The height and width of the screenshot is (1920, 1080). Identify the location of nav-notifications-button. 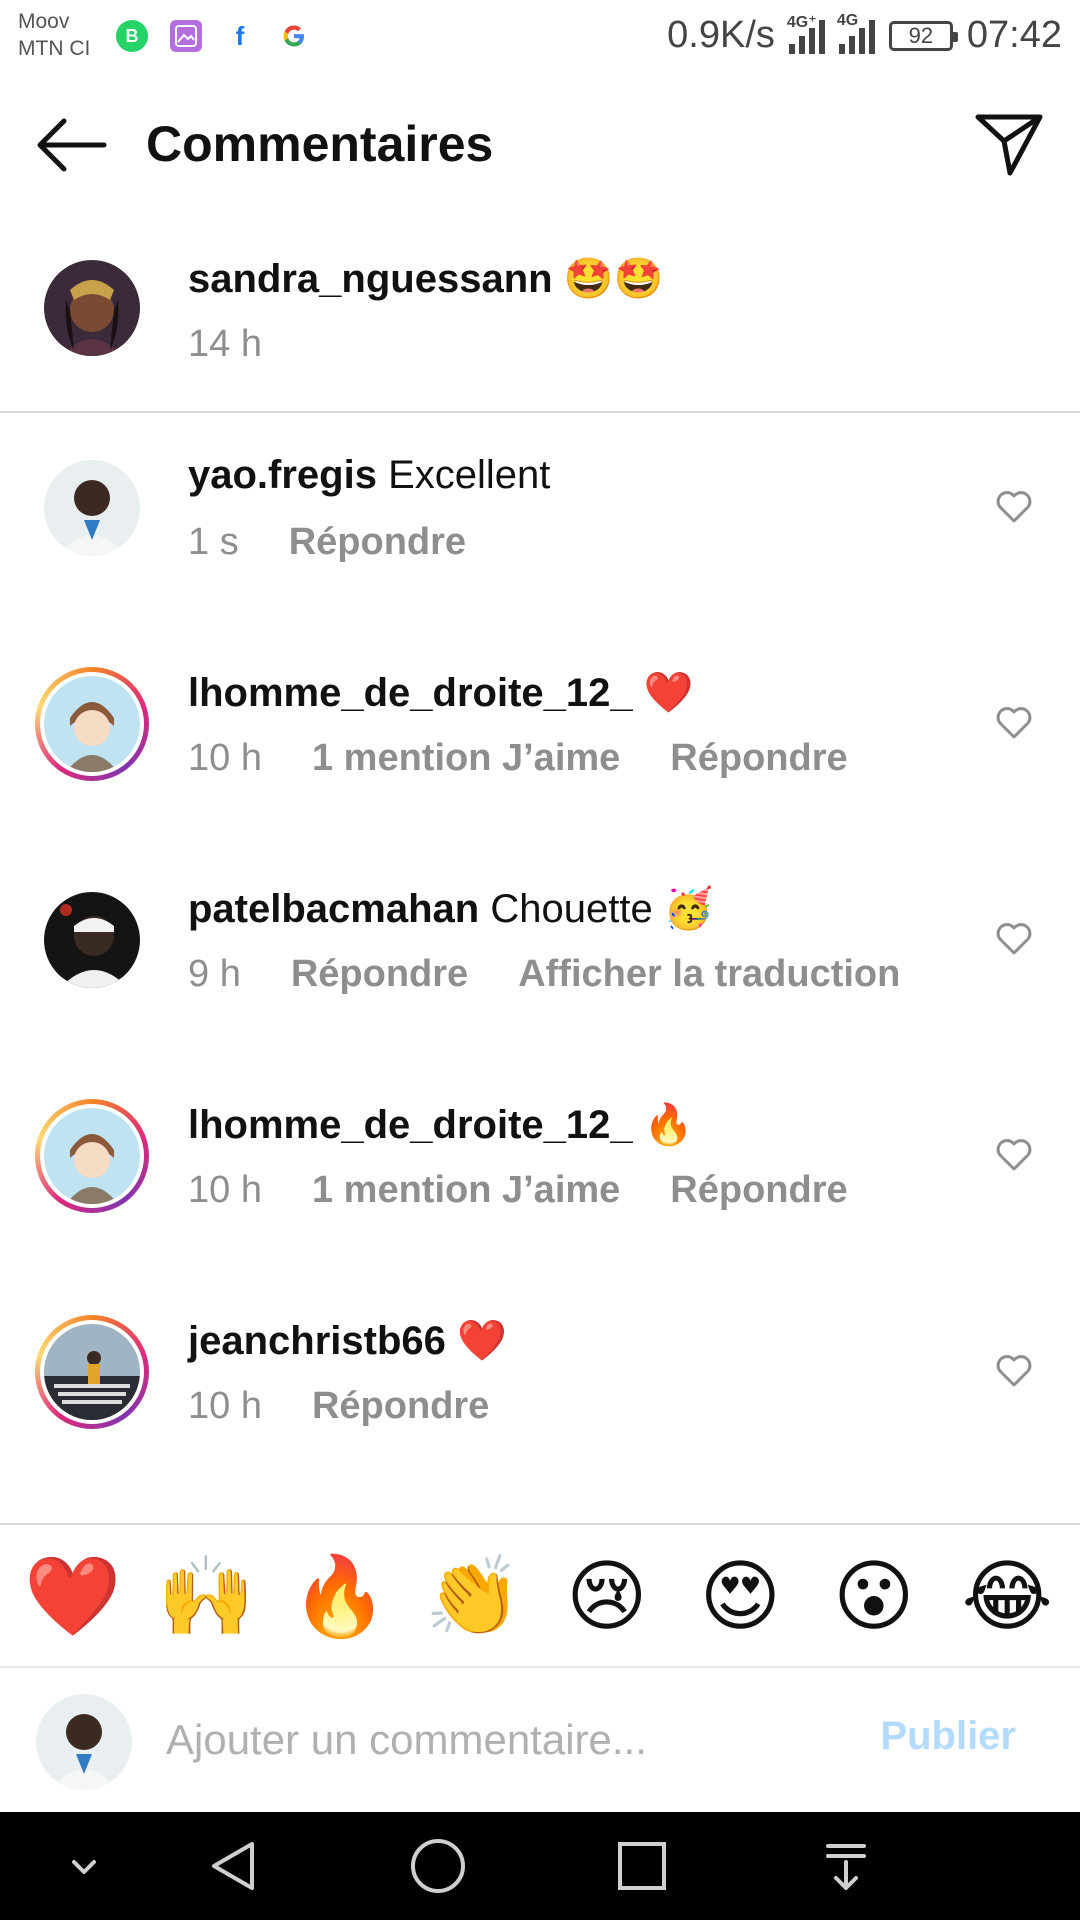
(846, 1866).